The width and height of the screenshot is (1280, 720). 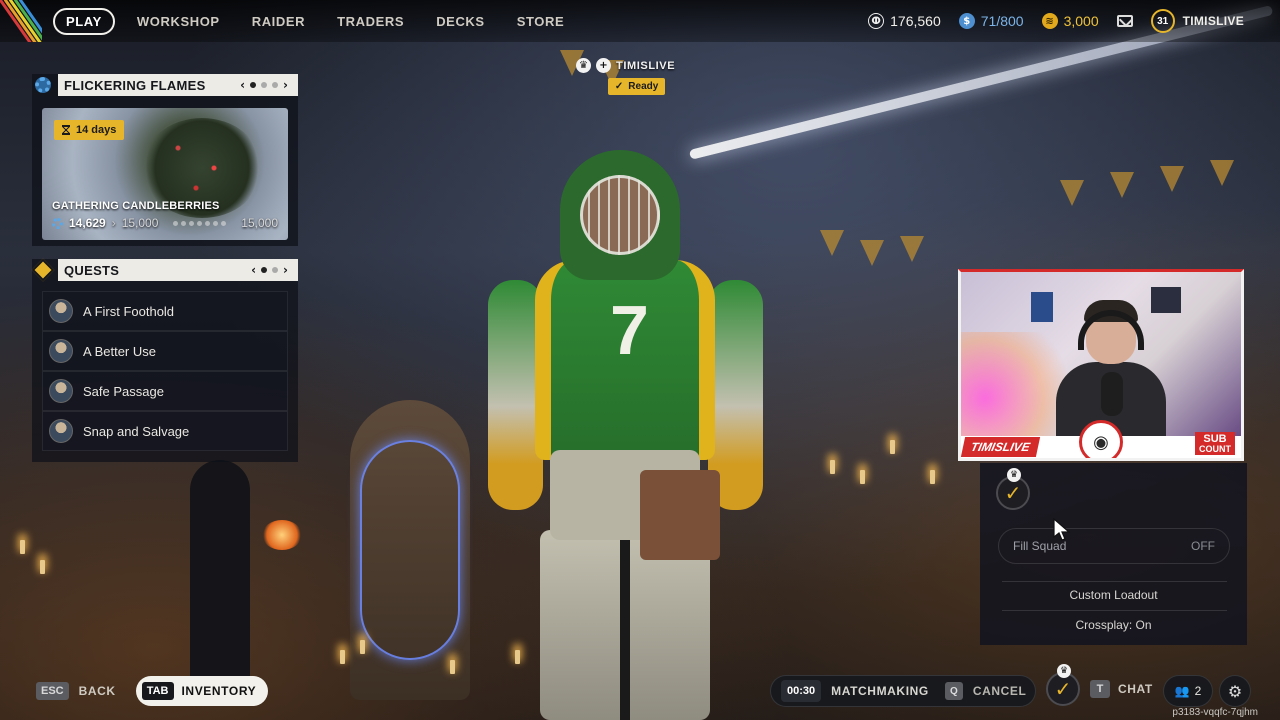 What do you see at coordinates (1114, 546) in the screenshot?
I see `fill-squad-toggle: Fill Squad OFF` at bounding box center [1114, 546].